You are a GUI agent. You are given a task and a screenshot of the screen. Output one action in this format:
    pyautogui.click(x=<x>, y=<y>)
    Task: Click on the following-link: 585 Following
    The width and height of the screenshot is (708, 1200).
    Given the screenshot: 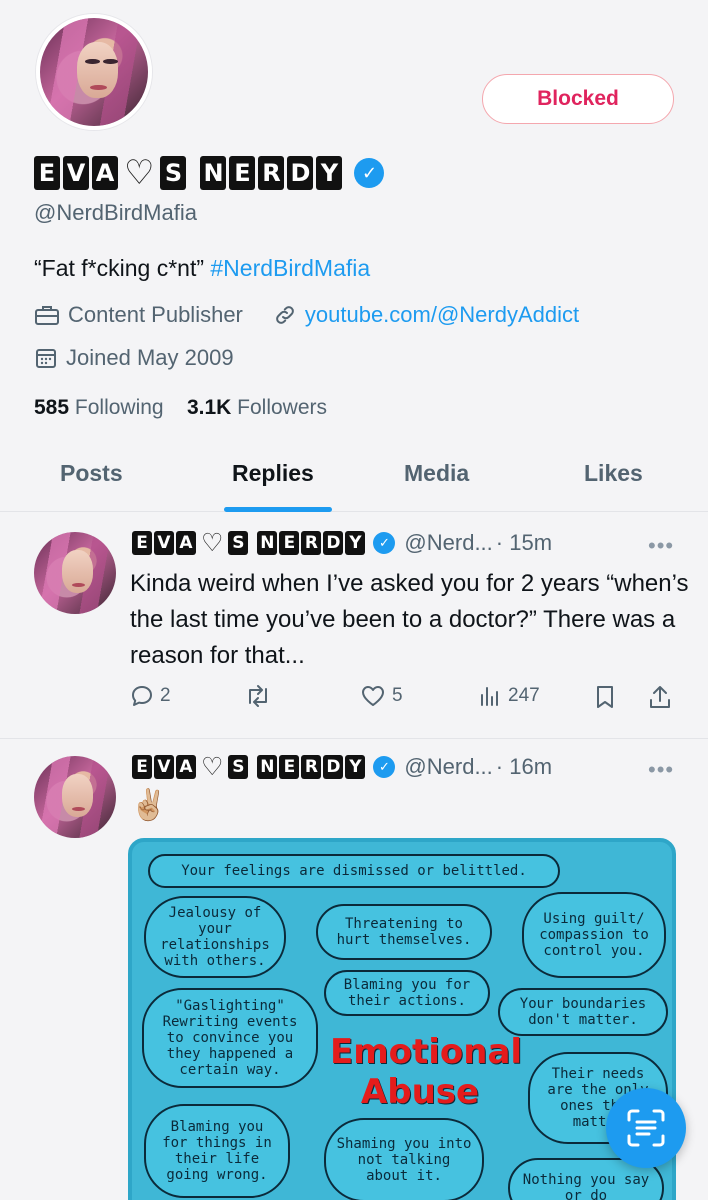 What is the action you would take?
    pyautogui.click(x=99, y=407)
    